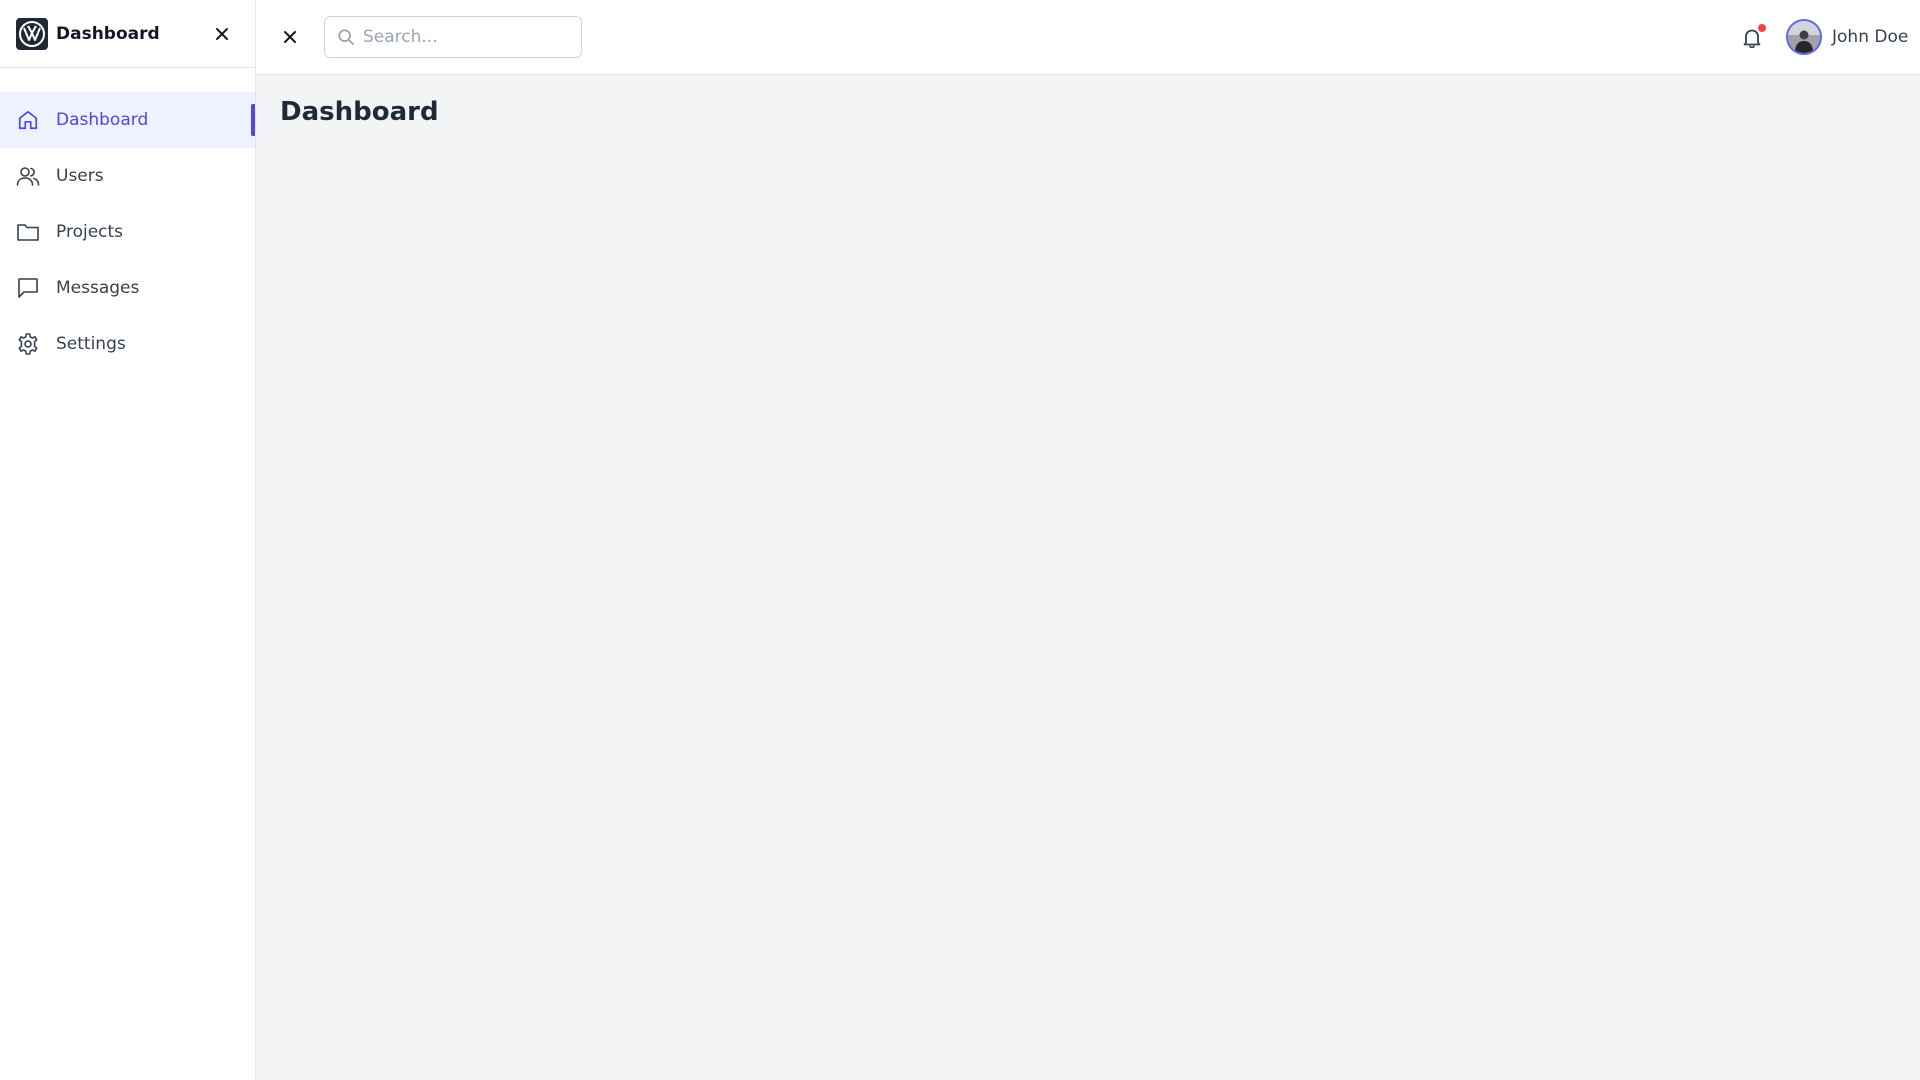  I want to click on sidebar-item-label: Messages, so click(98, 288).